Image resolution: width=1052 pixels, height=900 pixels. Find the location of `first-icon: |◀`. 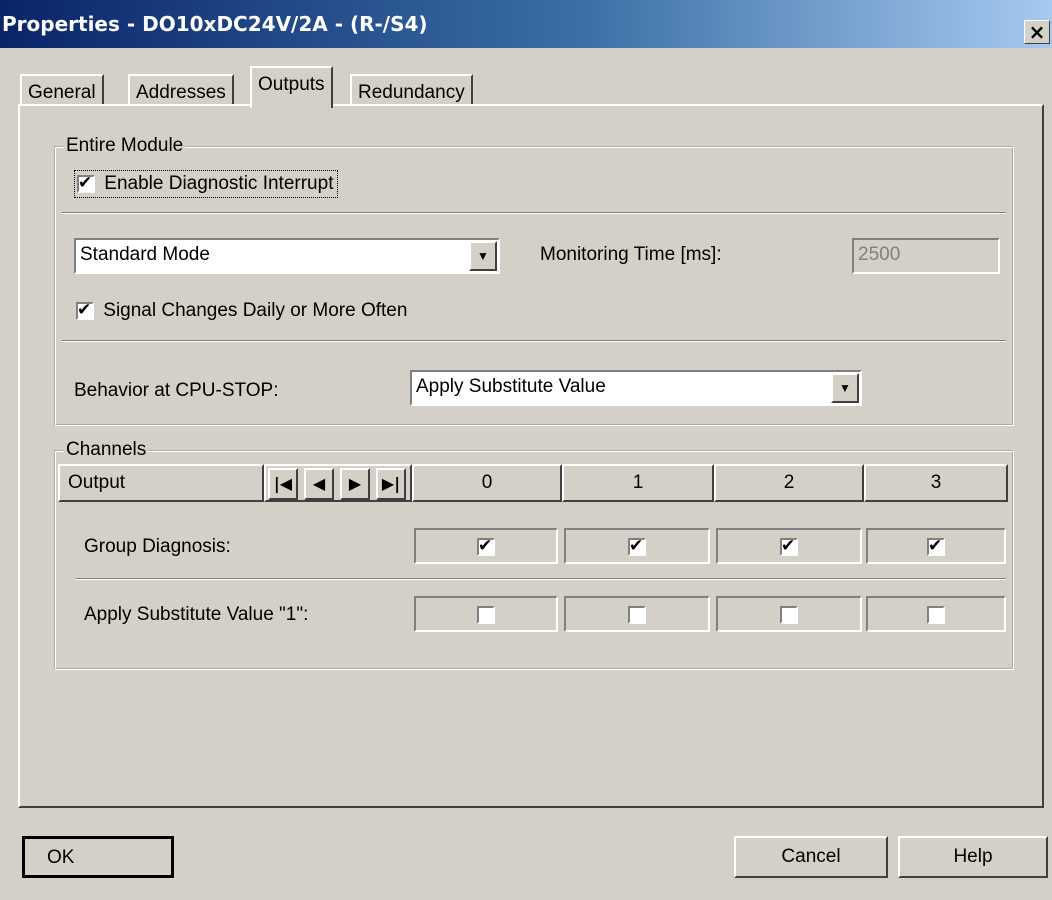

first-icon: |◀ is located at coordinates (283, 484).